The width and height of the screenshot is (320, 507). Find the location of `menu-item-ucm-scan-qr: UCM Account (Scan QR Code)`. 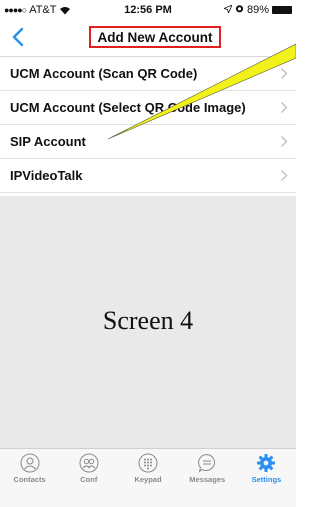

menu-item-ucm-scan-qr: UCM Account (Scan QR Code) is located at coordinates (148, 74).